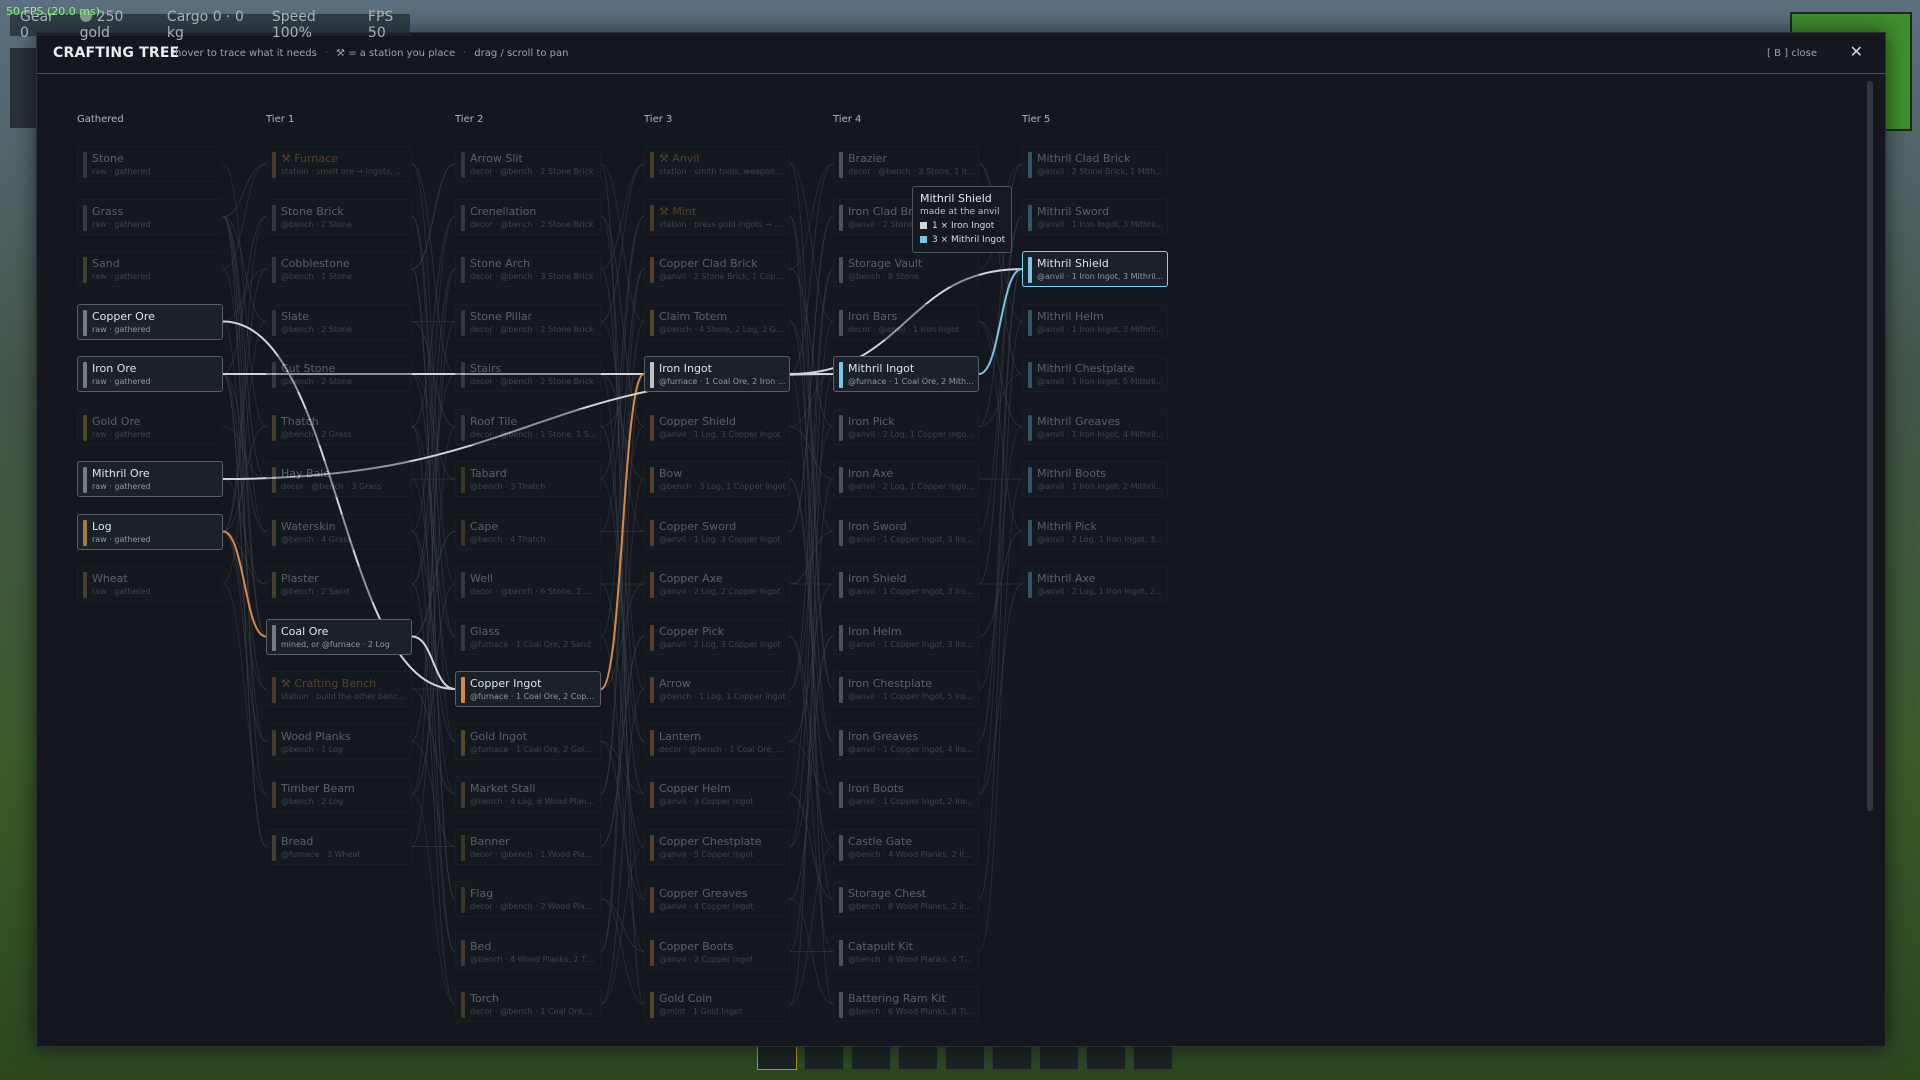 Image resolution: width=1920 pixels, height=1080 pixels. I want to click on close-icon: ✕, so click(1856, 51).